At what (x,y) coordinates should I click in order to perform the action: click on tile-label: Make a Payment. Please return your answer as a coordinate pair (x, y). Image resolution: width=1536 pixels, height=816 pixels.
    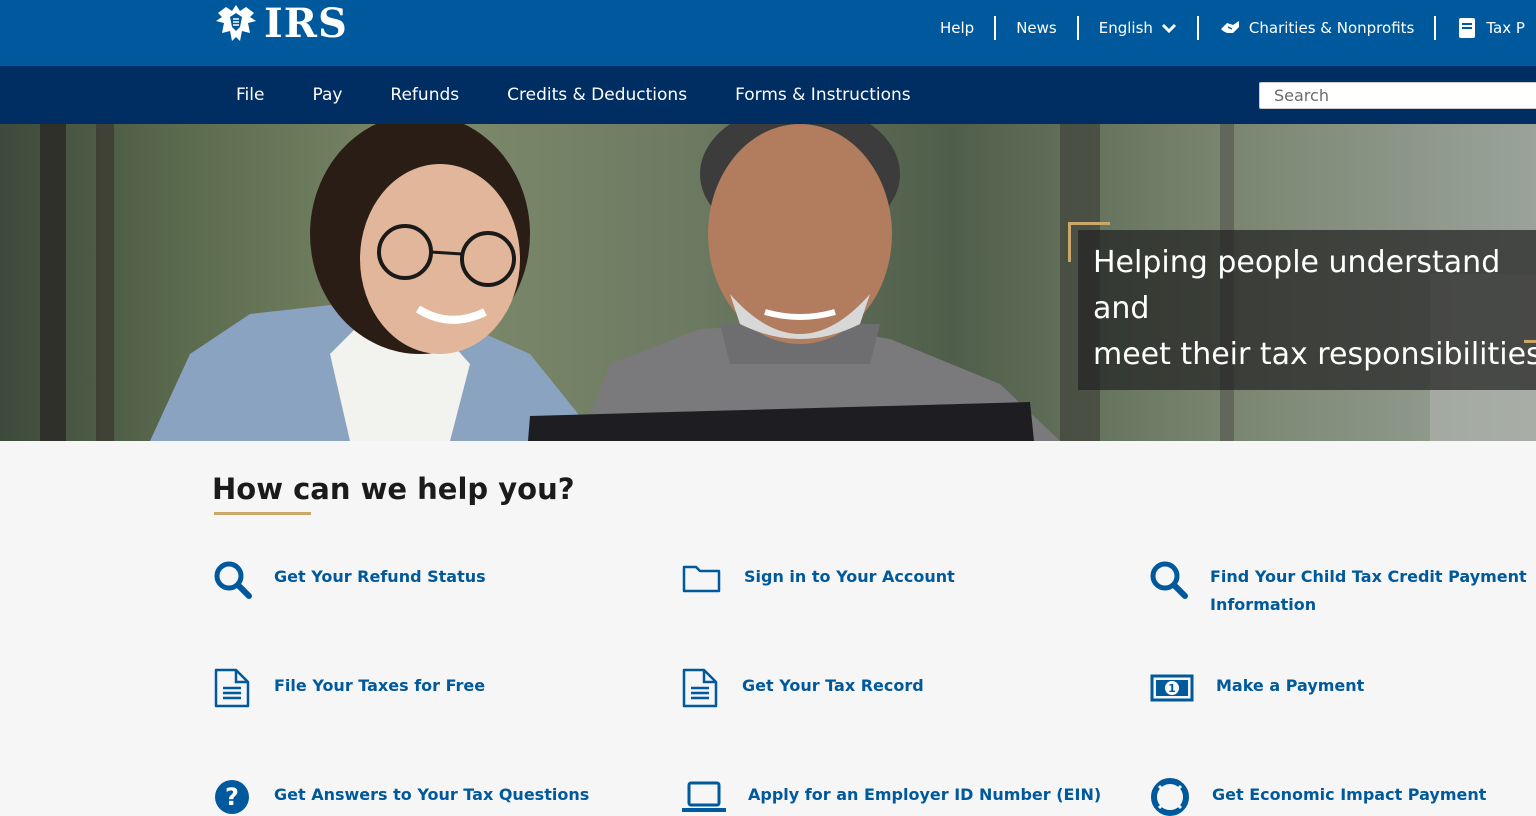
    Looking at the image, I should click on (1290, 685).